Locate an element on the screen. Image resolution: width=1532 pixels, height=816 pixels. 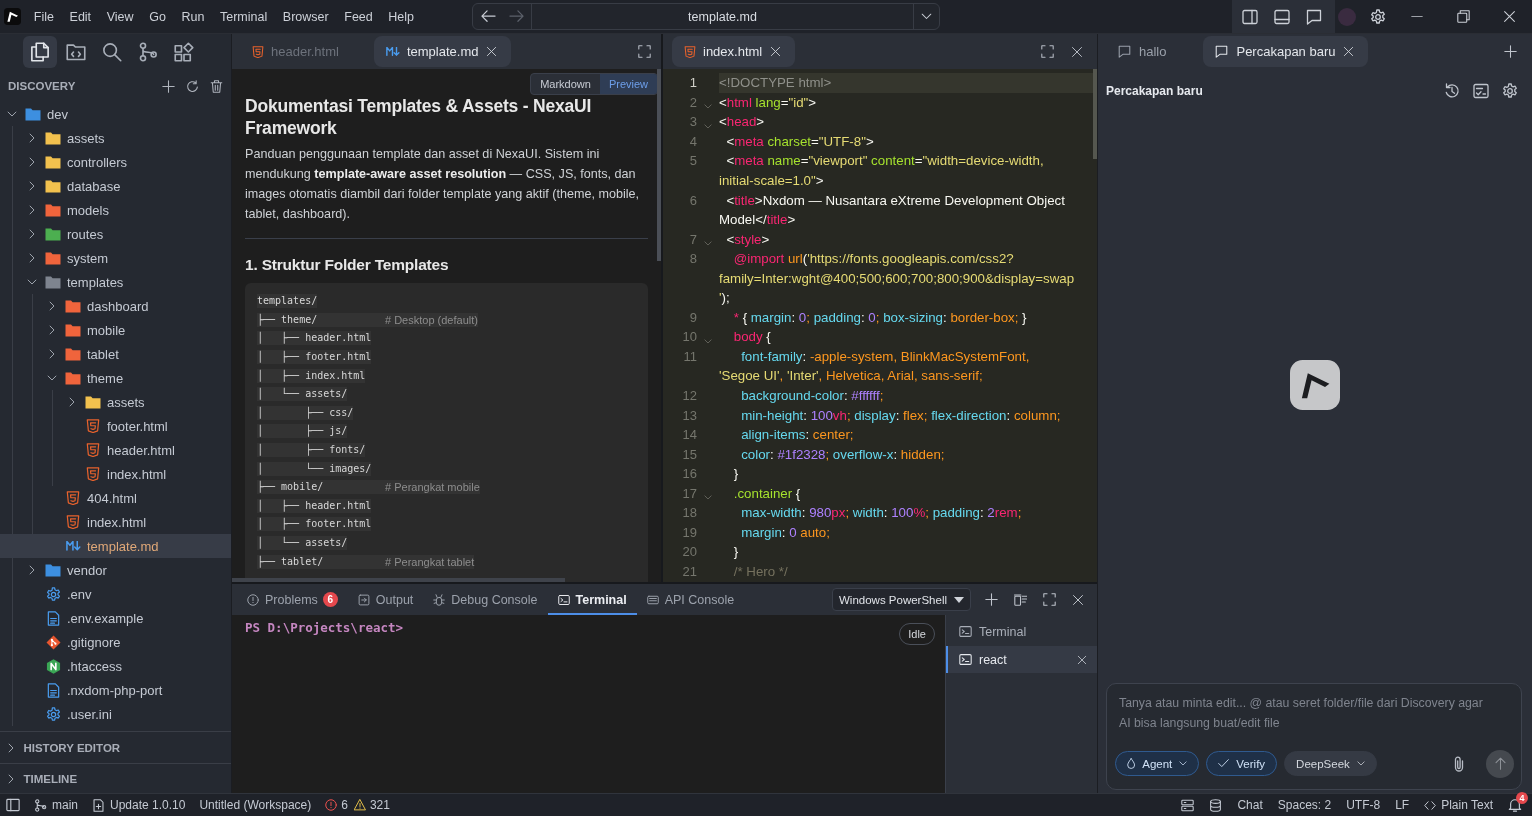
status-item: 6 is located at coordinates (336, 805).